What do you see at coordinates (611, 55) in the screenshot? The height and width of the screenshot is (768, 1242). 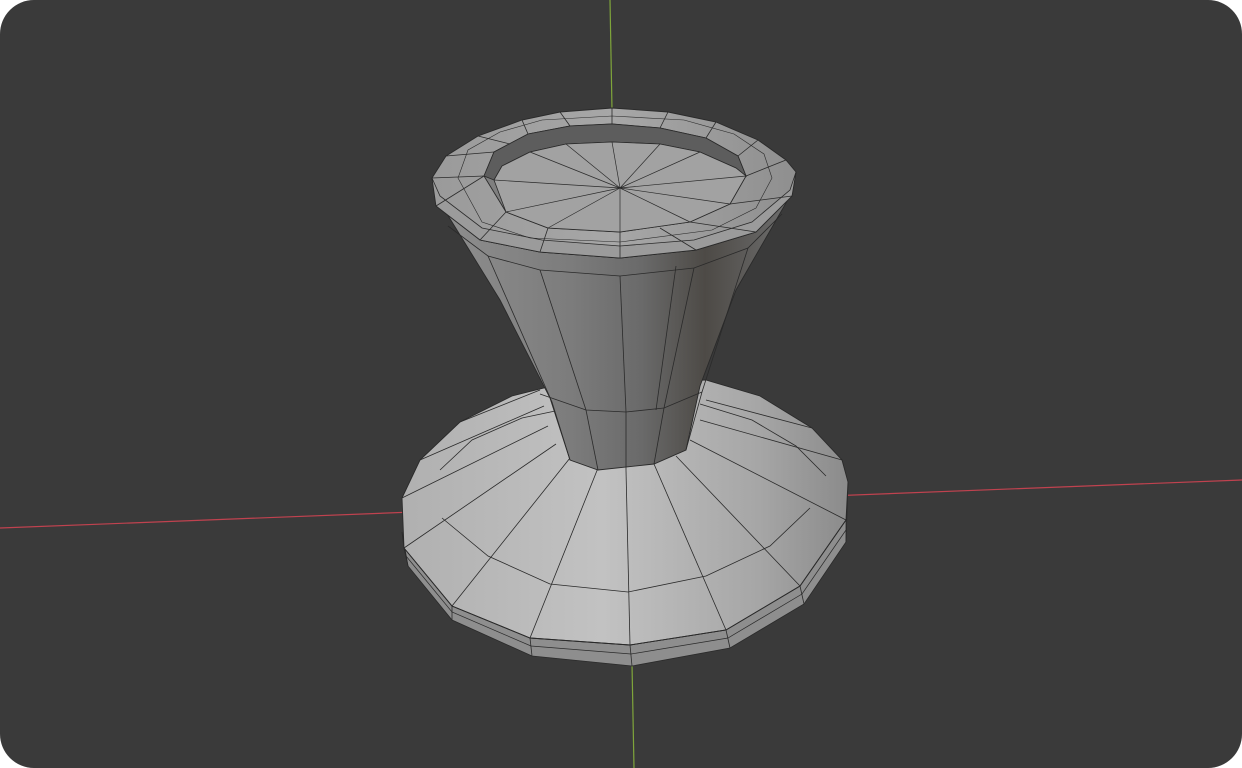 I see `y-axis-line-top` at bounding box center [611, 55].